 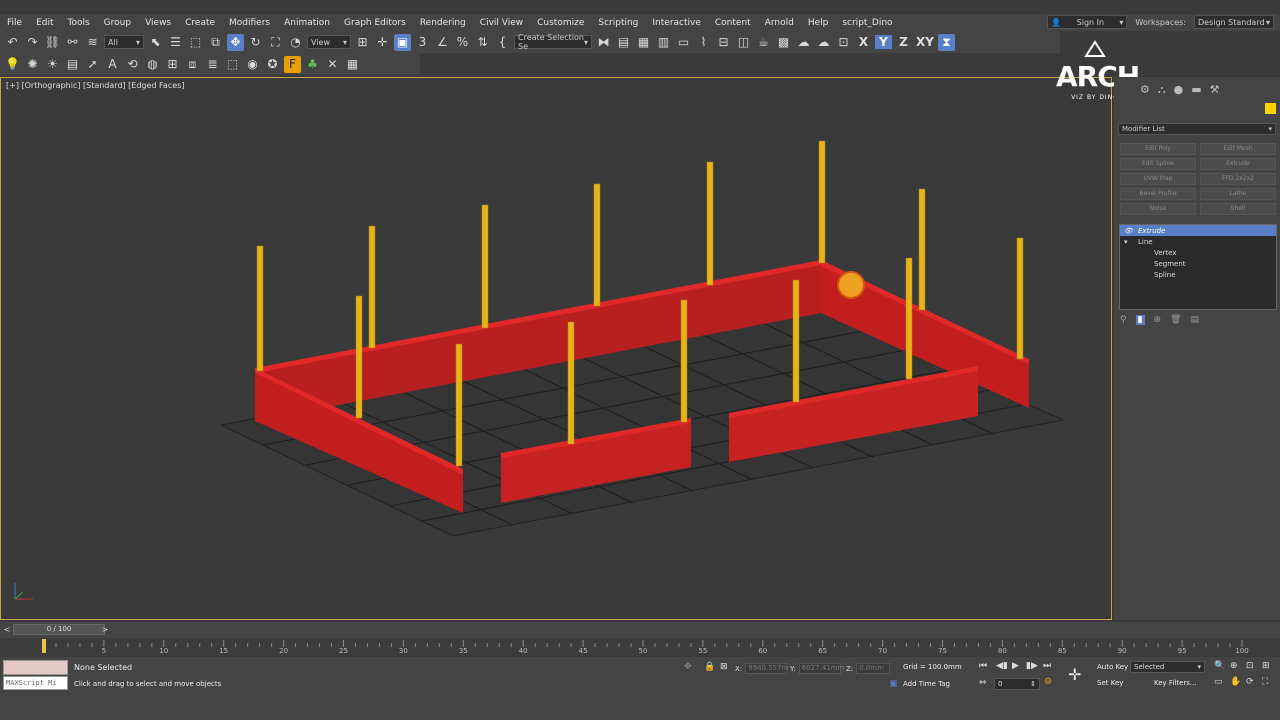 I want to click on time-prev-icon: <, so click(x=7, y=629).